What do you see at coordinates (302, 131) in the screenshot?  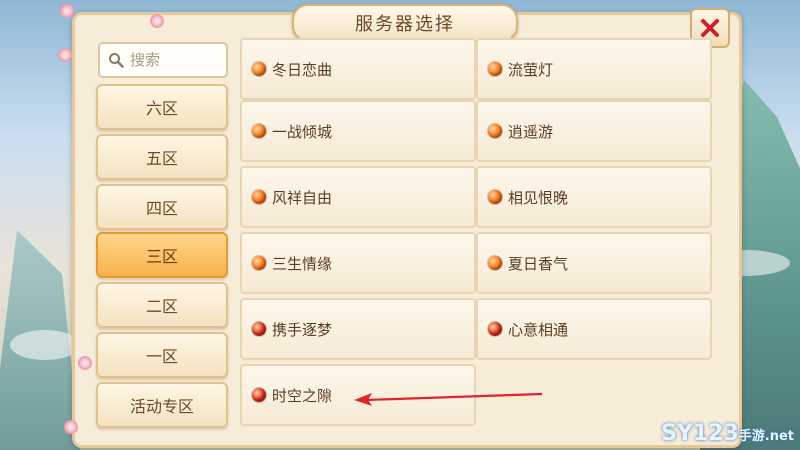 I see `server-name: 一战倾城` at bounding box center [302, 131].